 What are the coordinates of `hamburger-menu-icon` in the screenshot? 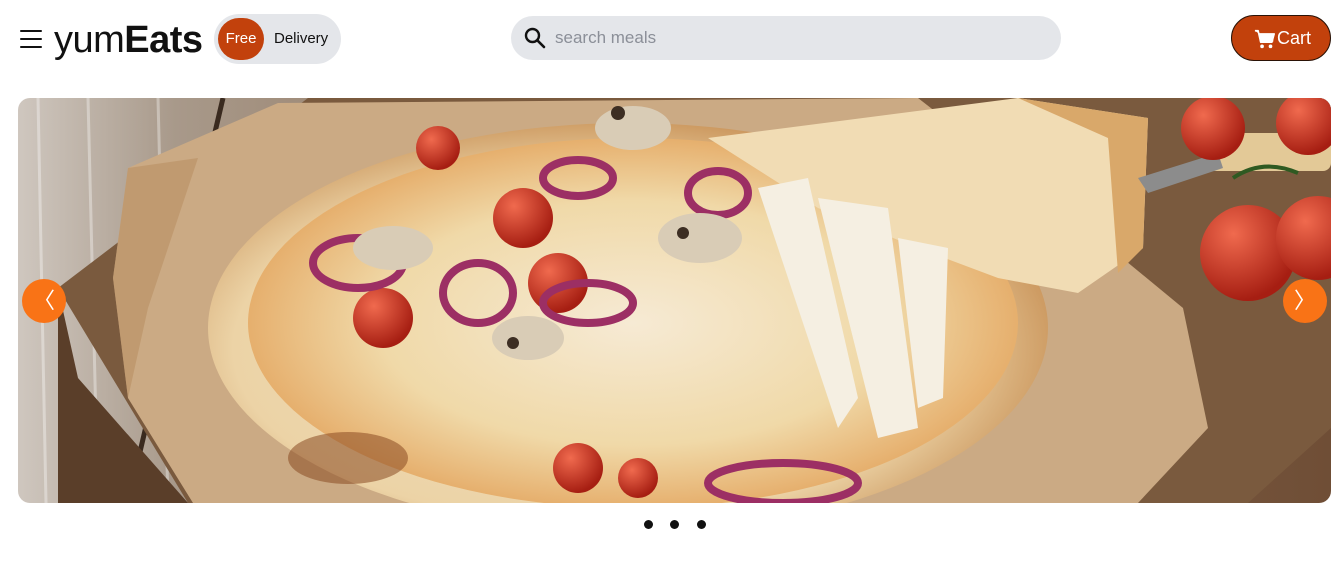 It's located at (31, 39).